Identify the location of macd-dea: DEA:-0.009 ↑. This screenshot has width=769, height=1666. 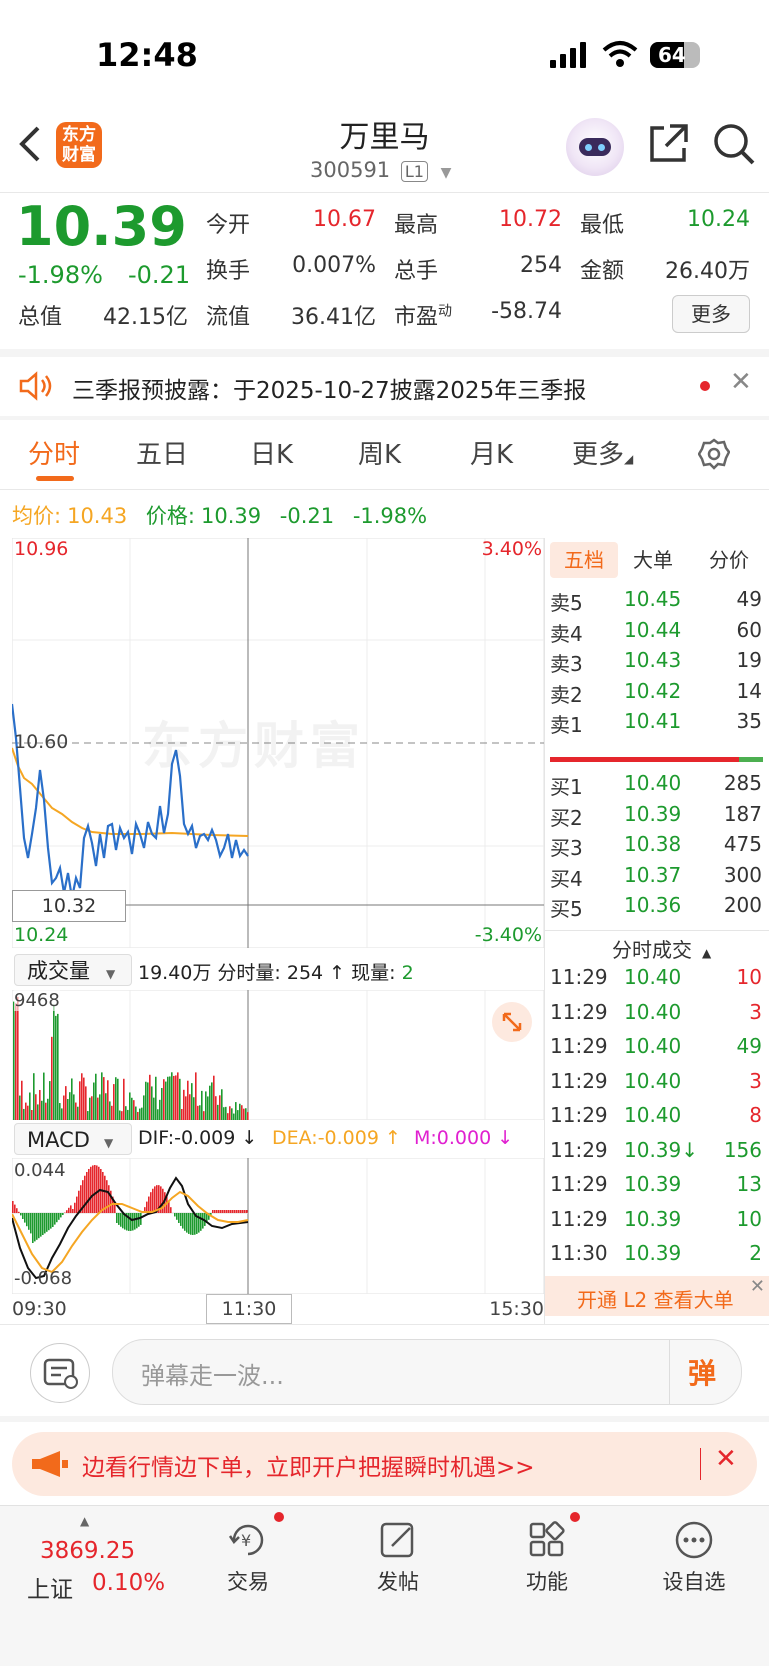
(336, 1138).